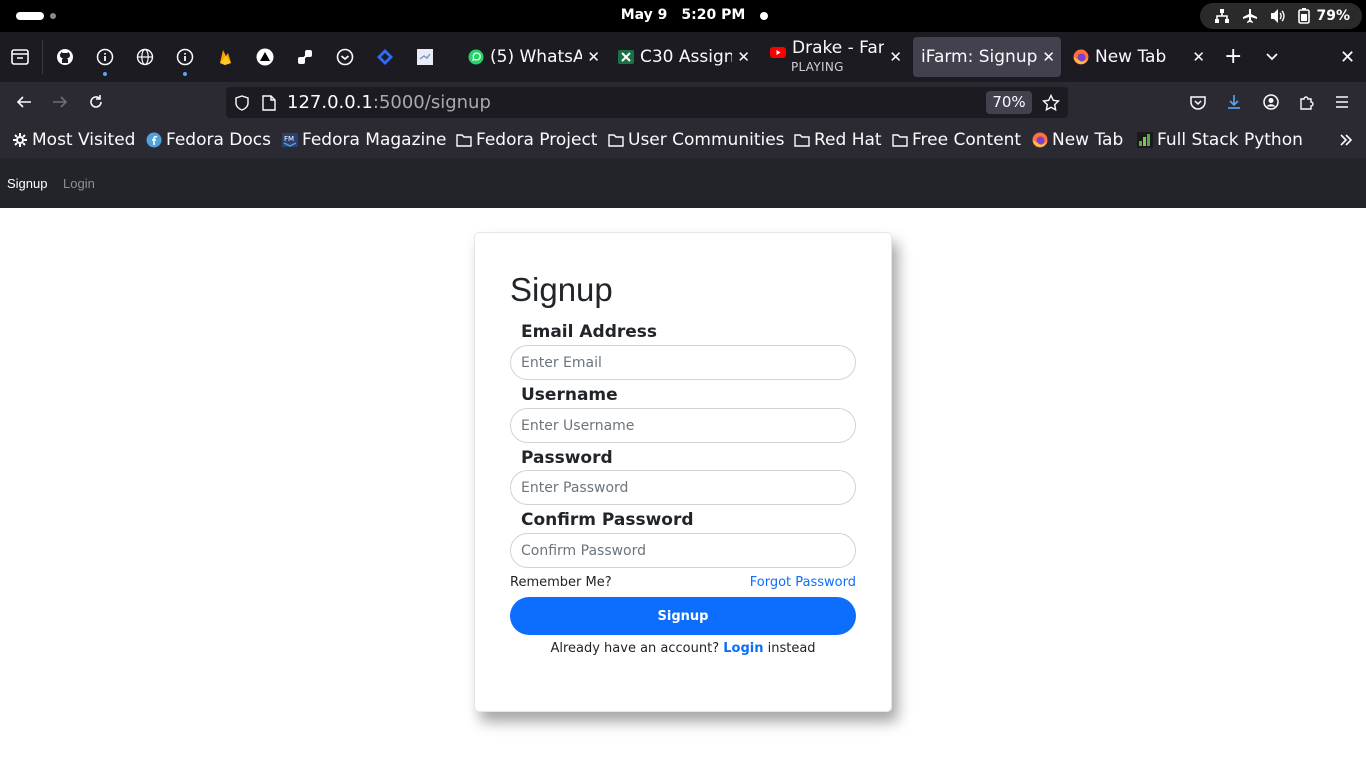 The width and height of the screenshot is (1366, 768). I want to click on bookmark-fedora-magazine: FM Fedora Magazine, so click(364, 140).